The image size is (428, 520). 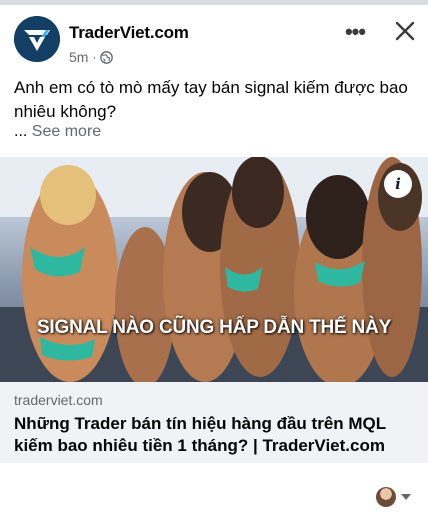 I want to click on more-options-button: •••, so click(x=355, y=32).